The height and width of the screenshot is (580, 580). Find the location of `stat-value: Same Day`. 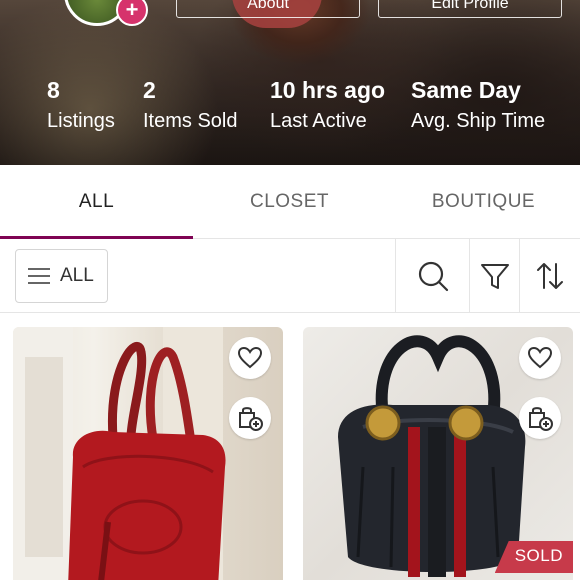

stat-value: Same Day is located at coordinates (466, 90).